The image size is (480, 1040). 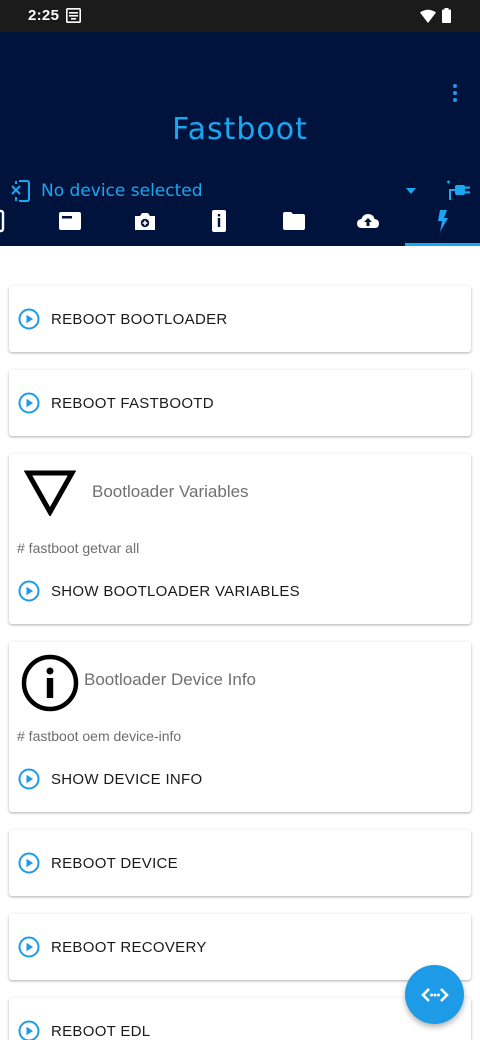 What do you see at coordinates (240, 319) in the screenshot?
I see `reboot-bootloader-card: REBOOT BOOTLOADER` at bounding box center [240, 319].